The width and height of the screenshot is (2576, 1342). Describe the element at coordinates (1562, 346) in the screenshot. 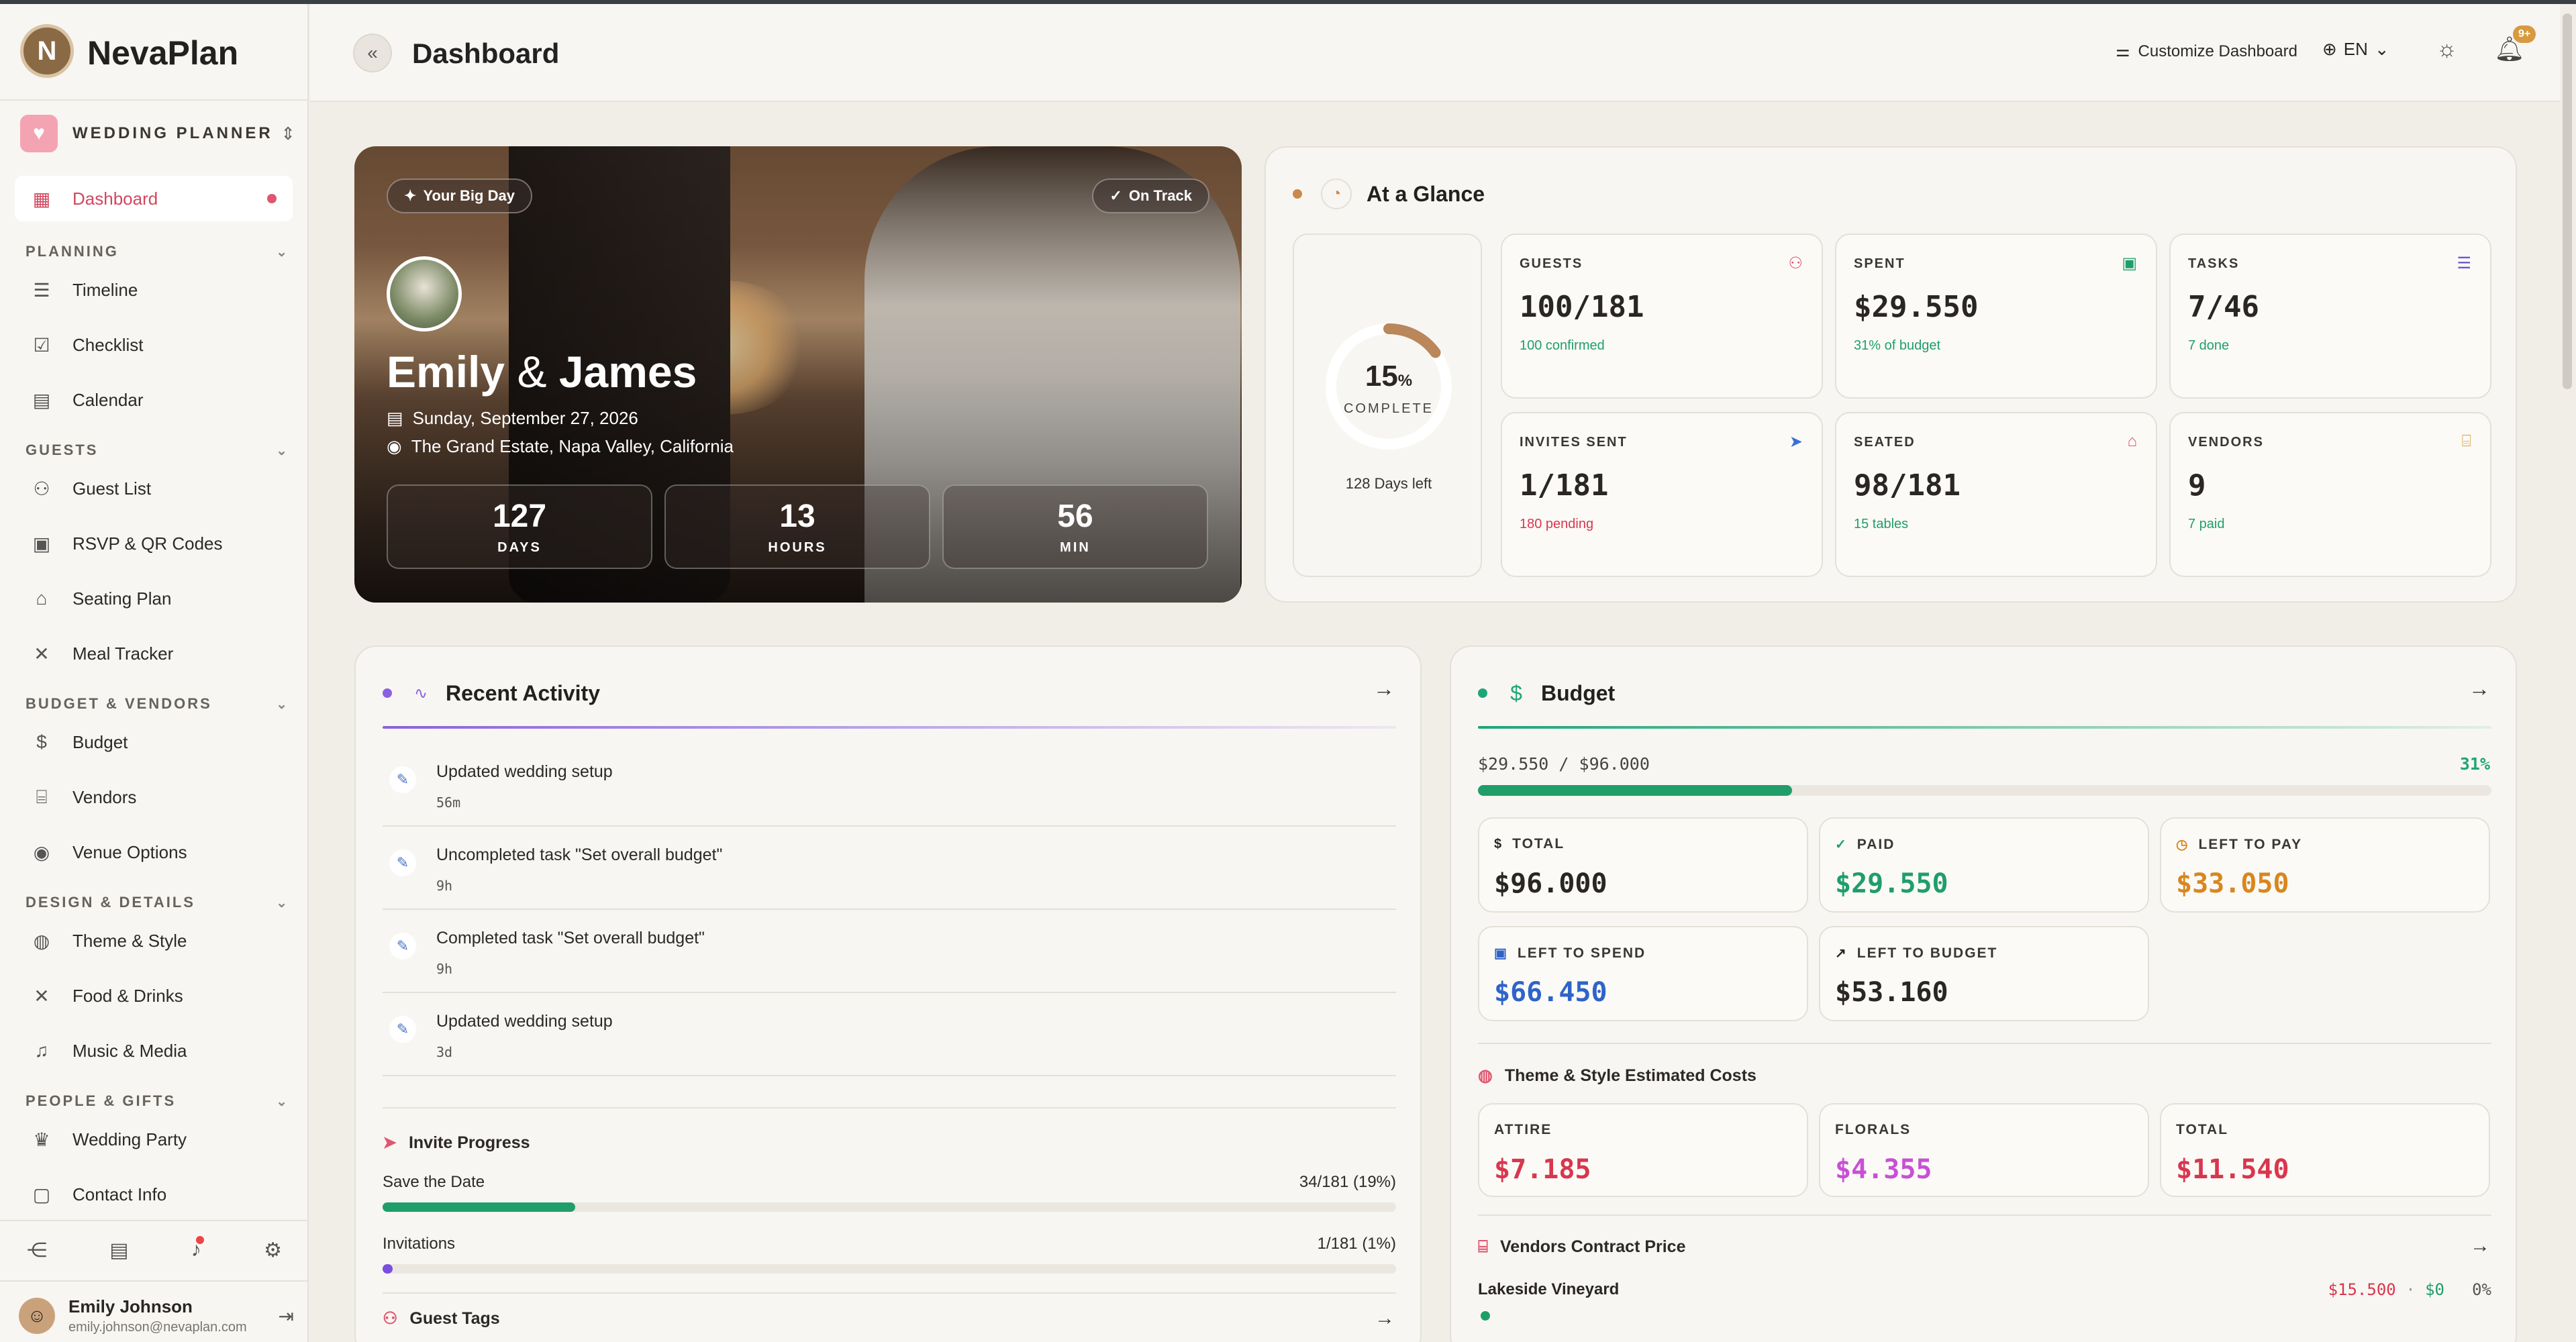

I see `stat-subtext: 100 confirmed` at that location.